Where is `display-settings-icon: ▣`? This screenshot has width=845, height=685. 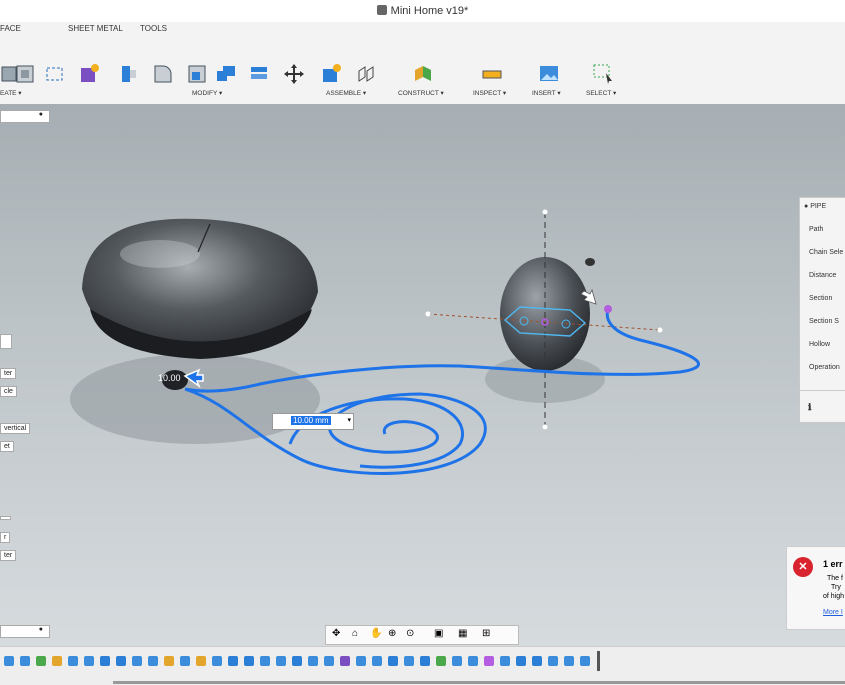
display-settings-icon: ▣ is located at coordinates (438, 633).